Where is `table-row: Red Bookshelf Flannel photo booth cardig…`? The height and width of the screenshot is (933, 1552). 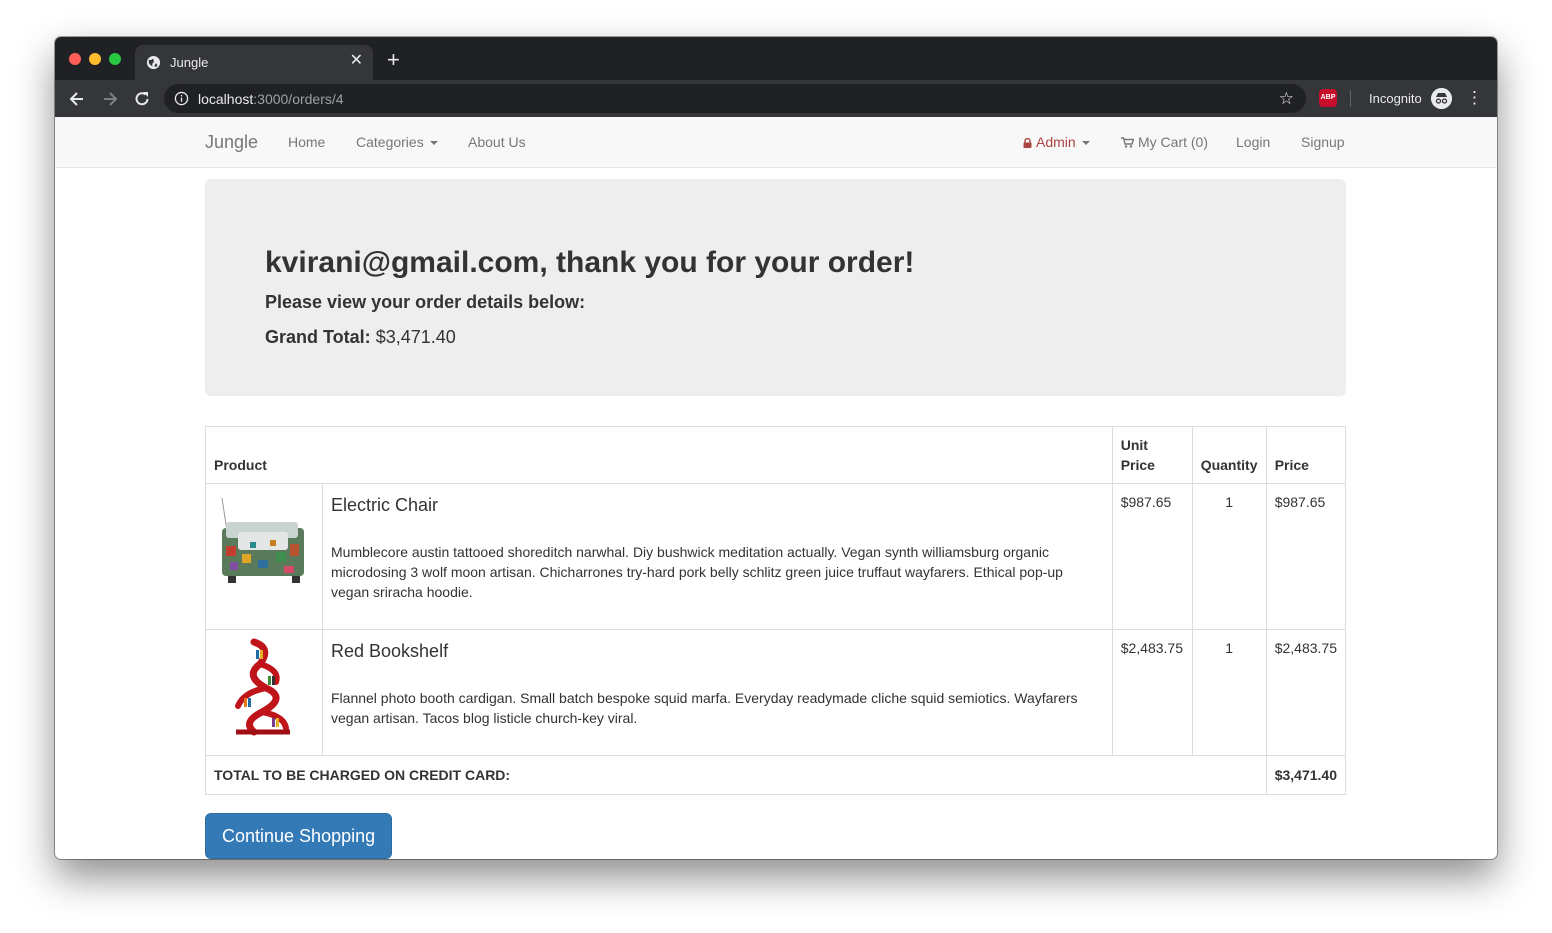 table-row: Red Bookshelf Flannel photo booth cardig… is located at coordinates (776, 692).